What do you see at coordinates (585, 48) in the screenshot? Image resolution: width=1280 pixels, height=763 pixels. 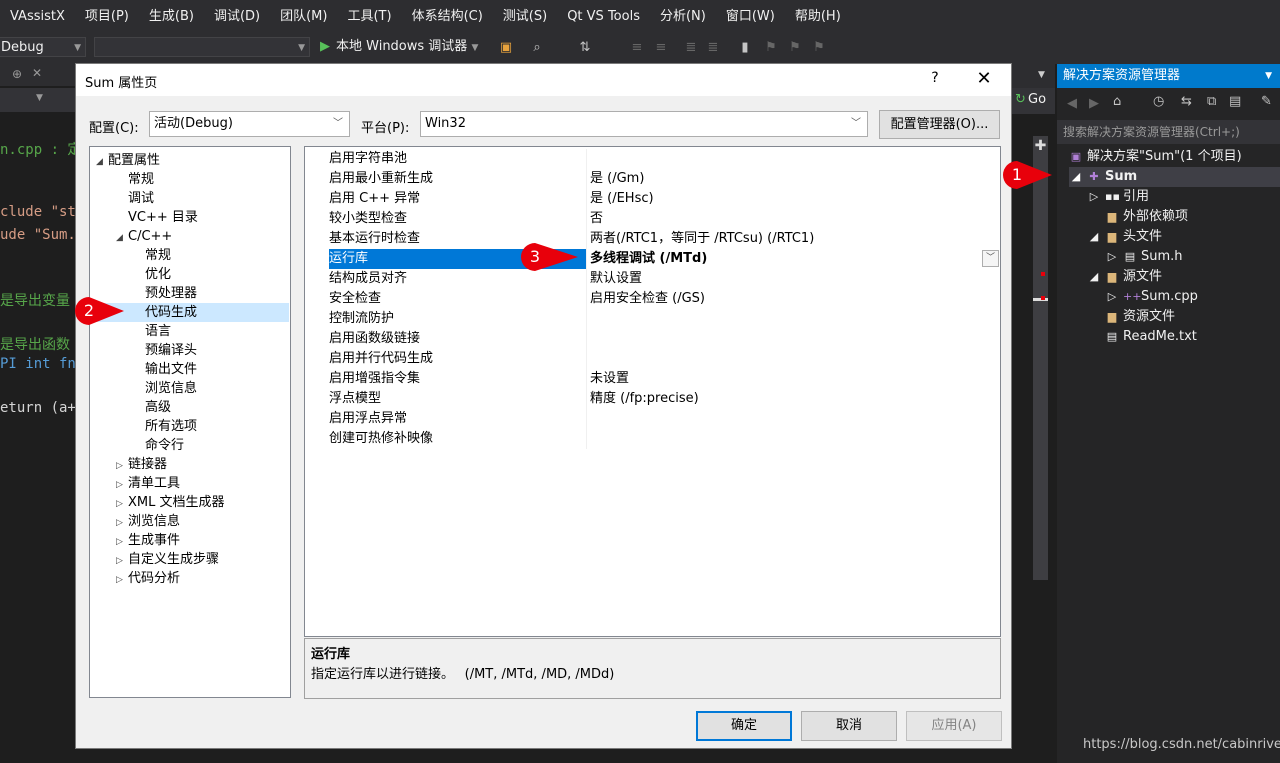 I see `navigate-icon: ⇅` at bounding box center [585, 48].